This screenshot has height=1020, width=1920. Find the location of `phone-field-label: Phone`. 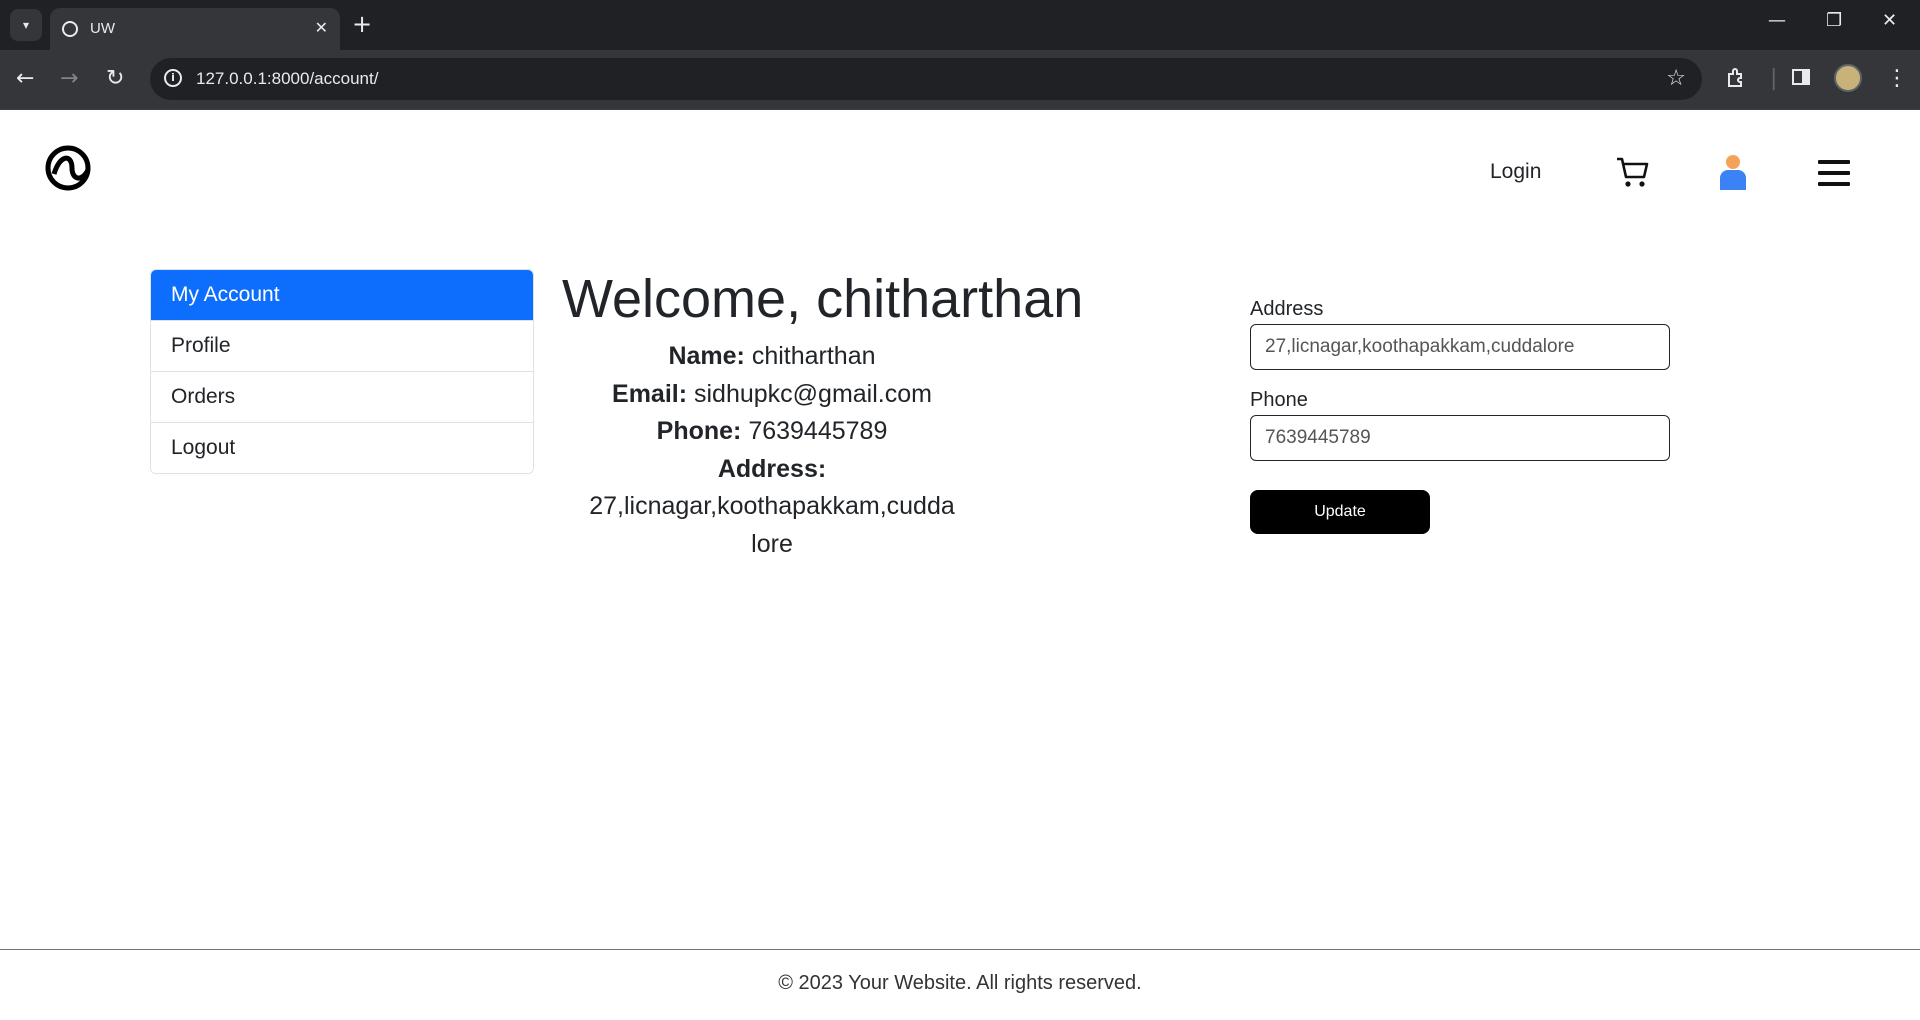

phone-field-label: Phone is located at coordinates (1279, 400).